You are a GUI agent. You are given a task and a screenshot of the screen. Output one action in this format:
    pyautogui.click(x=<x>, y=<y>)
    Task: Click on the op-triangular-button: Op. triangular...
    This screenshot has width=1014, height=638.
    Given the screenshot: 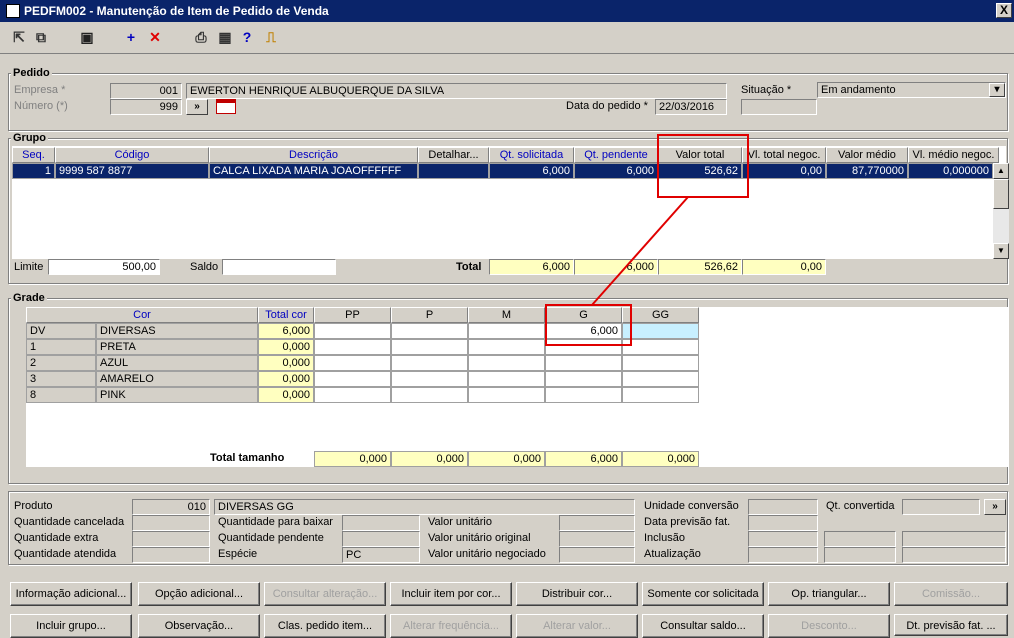 What is the action you would take?
    pyautogui.click(x=829, y=594)
    